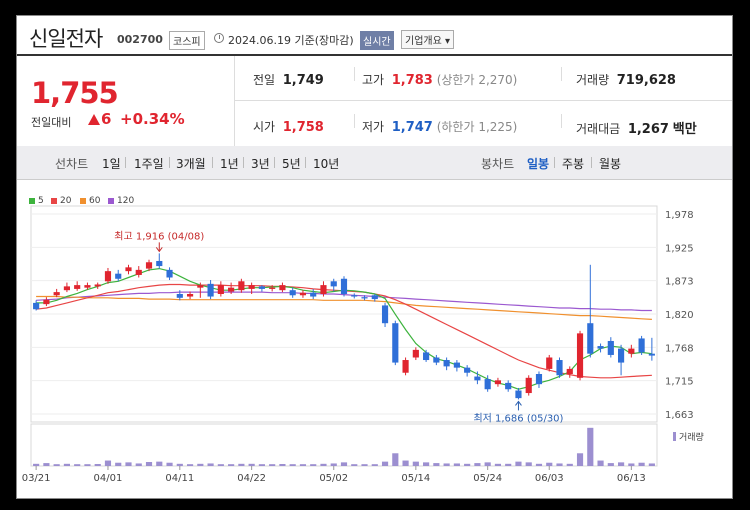 Image resolution: width=750 pixels, height=510 pixels. Describe the element at coordinates (159, 236) in the screenshot. I see `max-annotation: 최고 1,916 (04/08)` at that location.